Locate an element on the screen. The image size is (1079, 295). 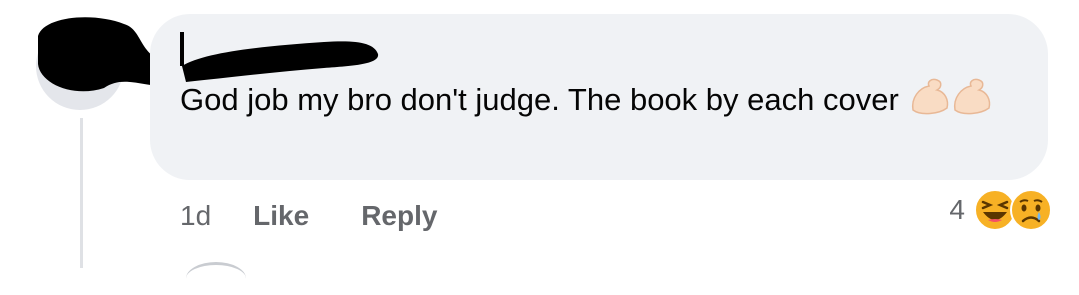
thread-line is located at coordinates (81, 193).